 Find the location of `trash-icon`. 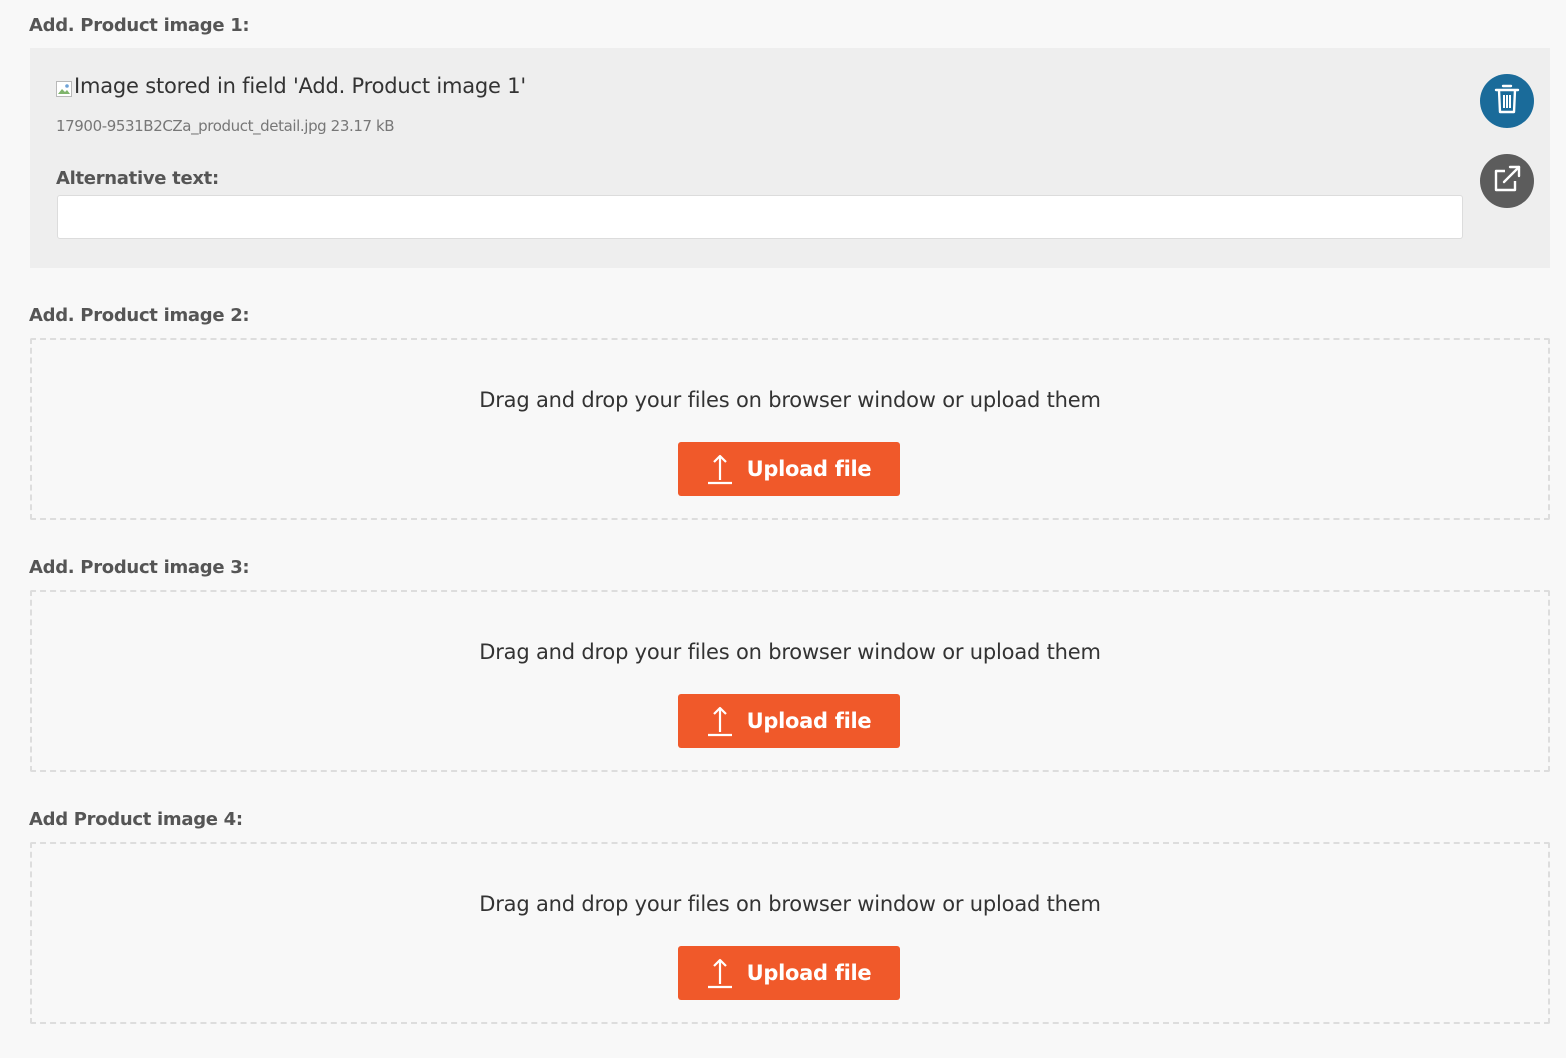

trash-icon is located at coordinates (1507, 101).